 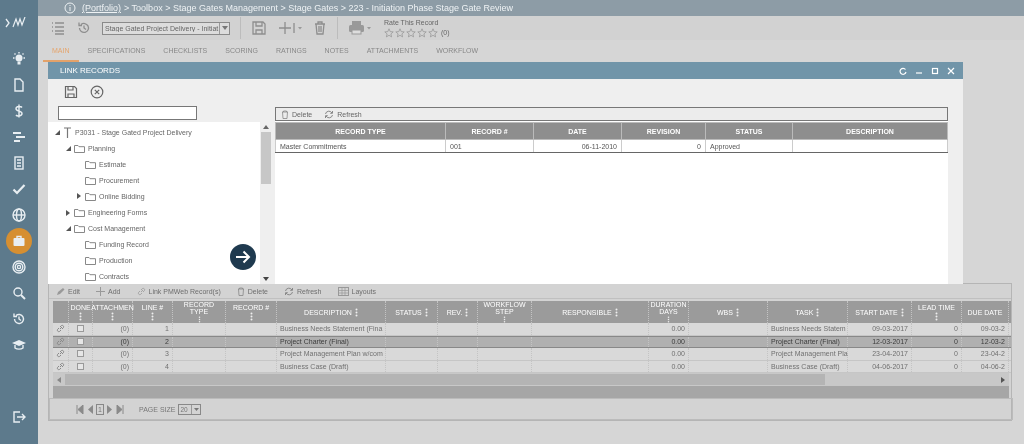 What do you see at coordinates (951, 70) in the screenshot?
I see `close-icon` at bounding box center [951, 70].